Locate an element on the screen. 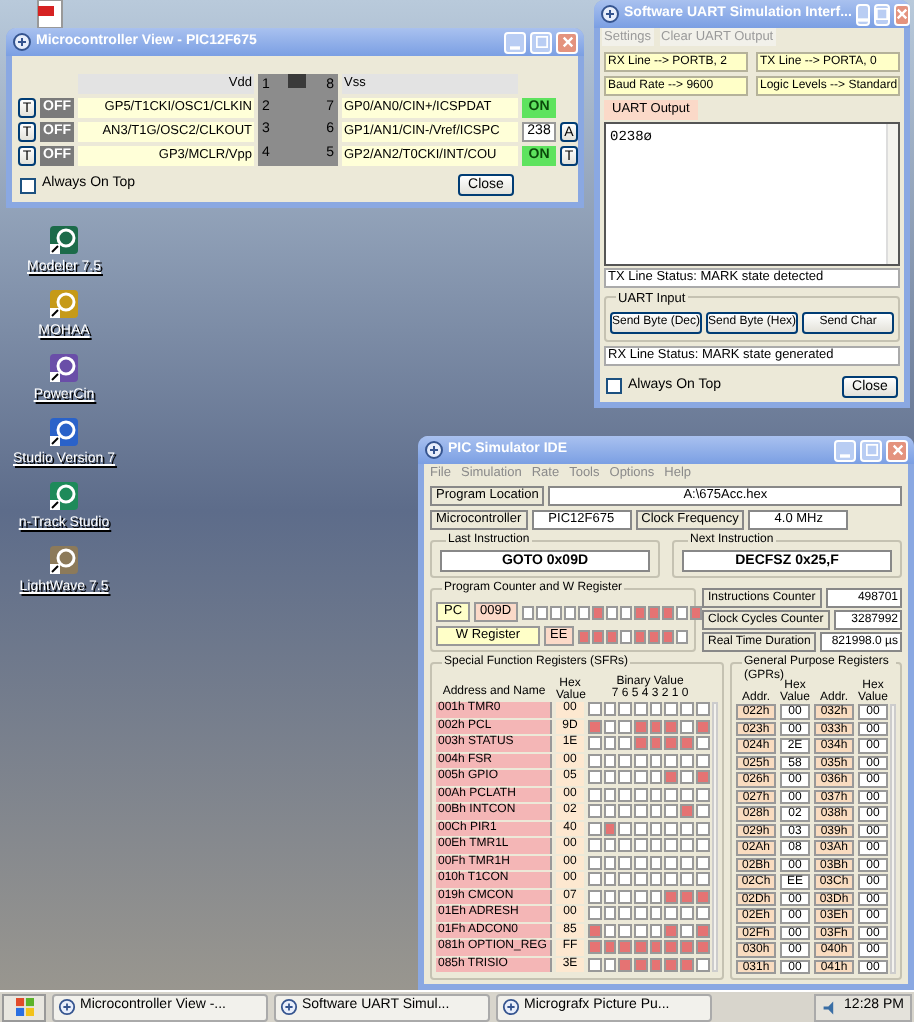  start-button is located at coordinates (24, 1007).